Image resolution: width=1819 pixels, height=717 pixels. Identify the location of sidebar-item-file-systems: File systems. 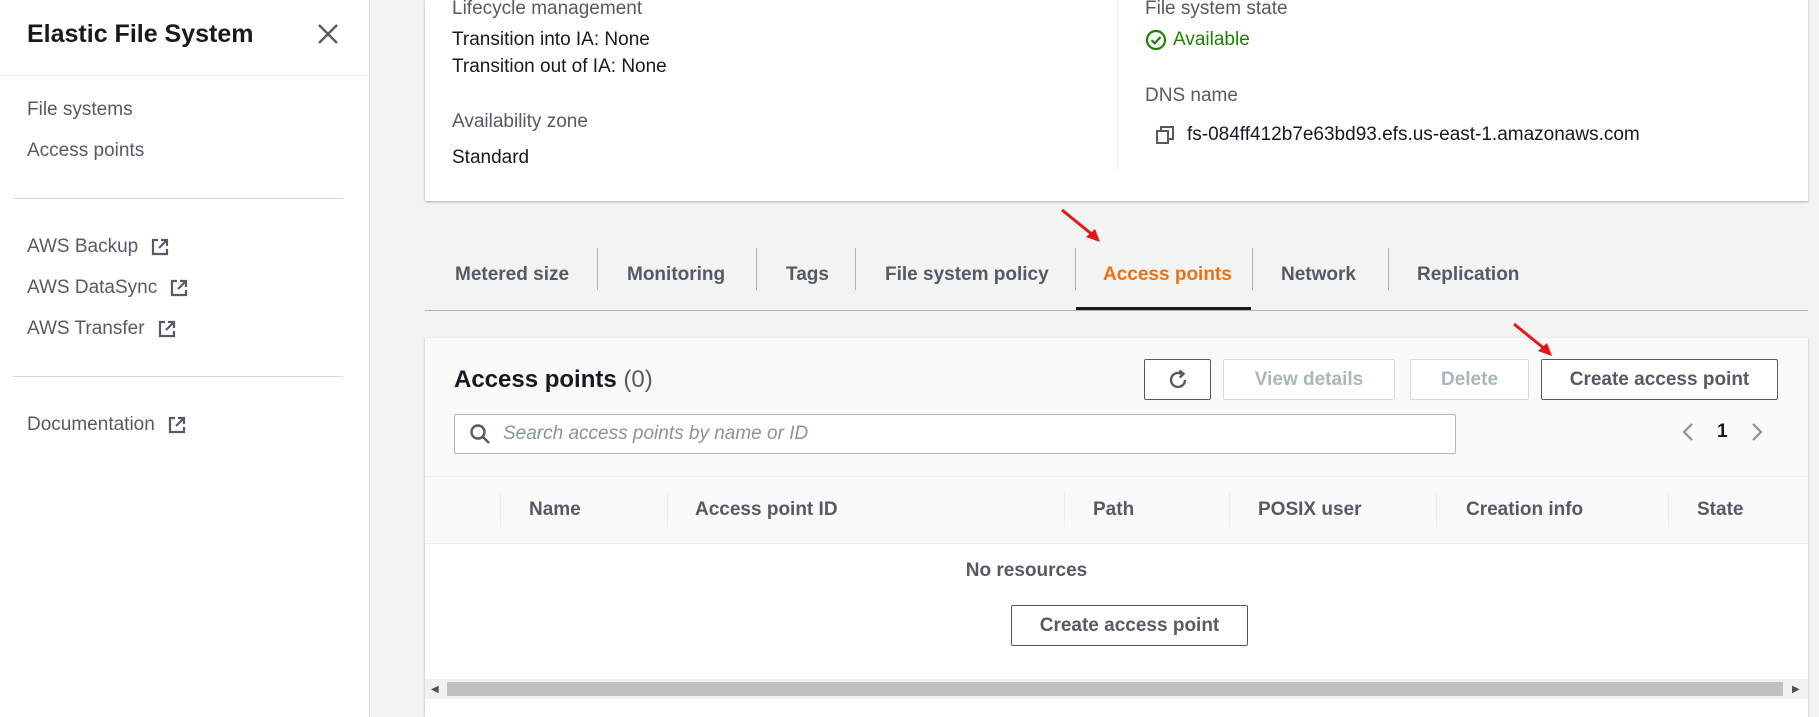
(80, 110).